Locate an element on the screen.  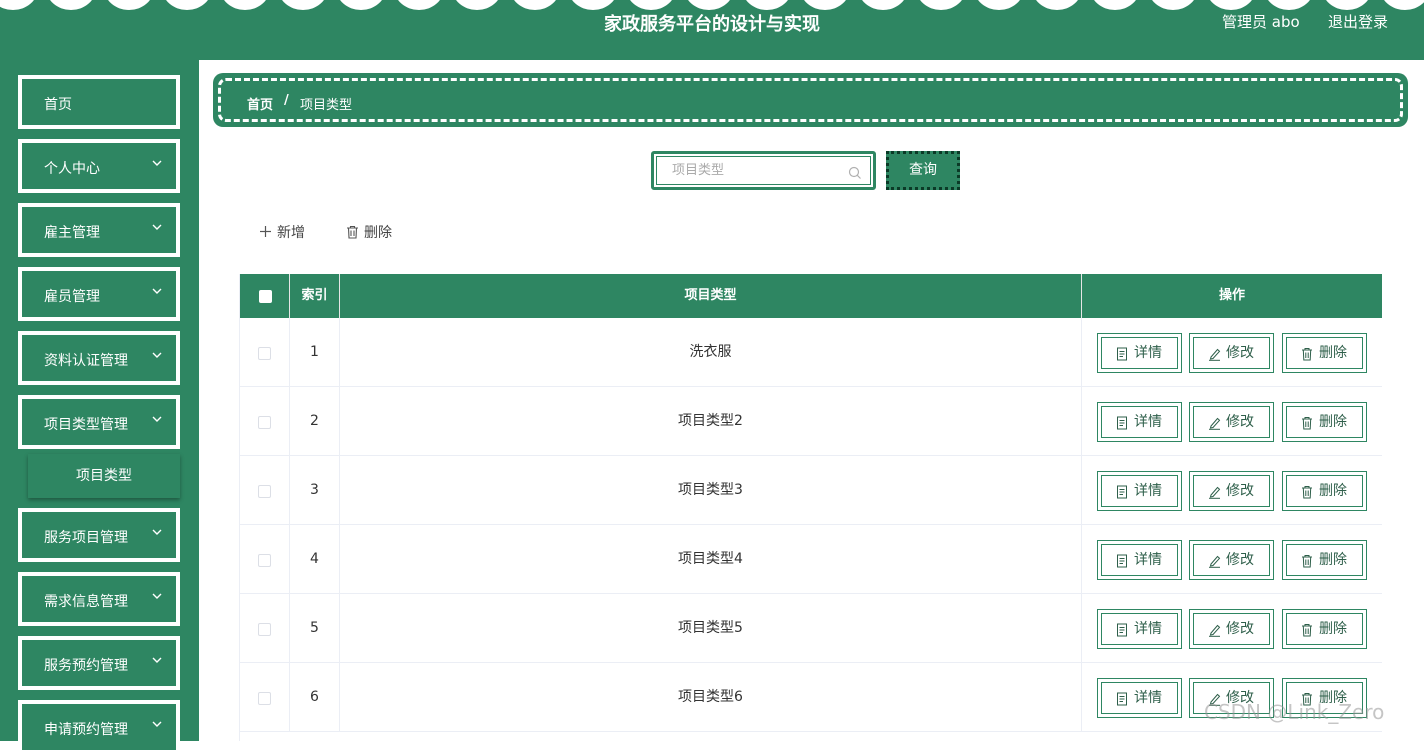
query-button: 查询 is located at coordinates (923, 170).